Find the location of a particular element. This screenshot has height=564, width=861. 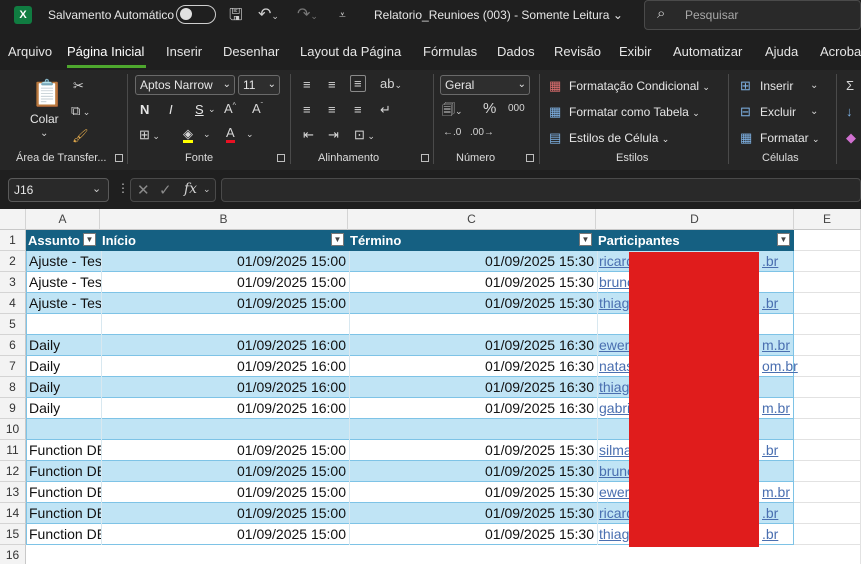

tab-exibir: Exibir is located at coordinates (635, 51).